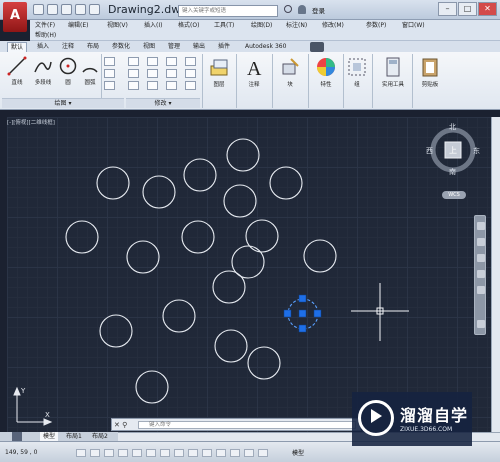  Describe the element at coordinates (221, 453) in the screenshot. I see `lineweight-icon` at that location.